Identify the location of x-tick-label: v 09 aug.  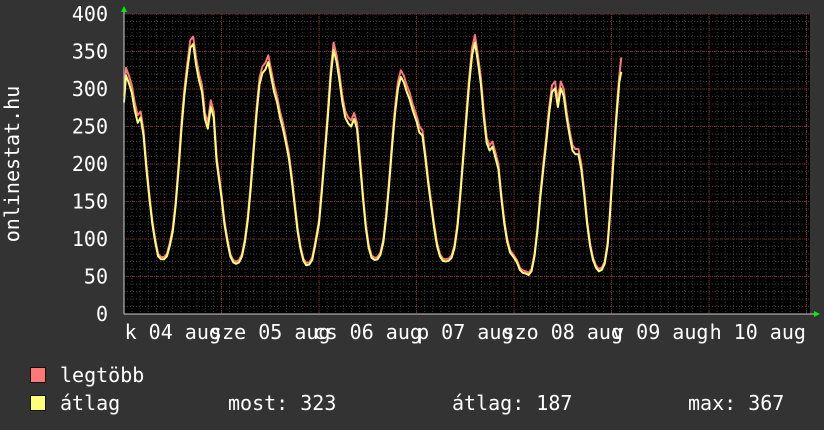
(660, 332).